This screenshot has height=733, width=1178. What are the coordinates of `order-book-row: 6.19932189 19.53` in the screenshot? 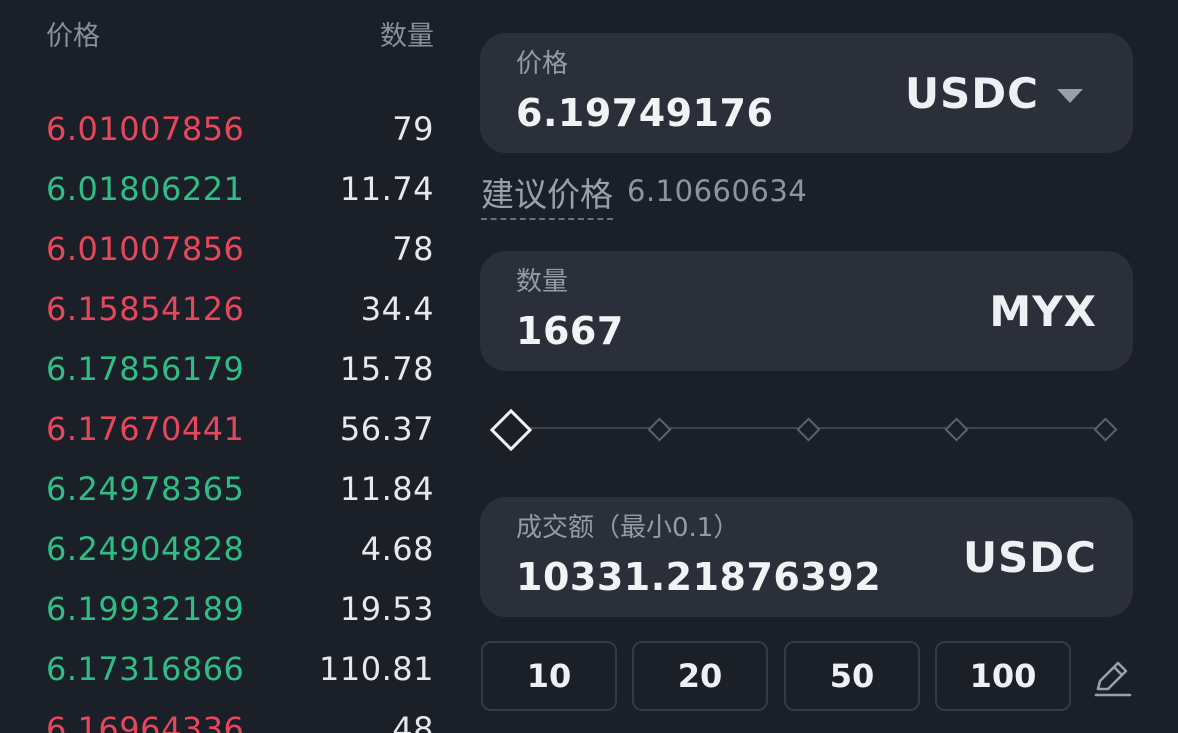 It's located at (240, 610).